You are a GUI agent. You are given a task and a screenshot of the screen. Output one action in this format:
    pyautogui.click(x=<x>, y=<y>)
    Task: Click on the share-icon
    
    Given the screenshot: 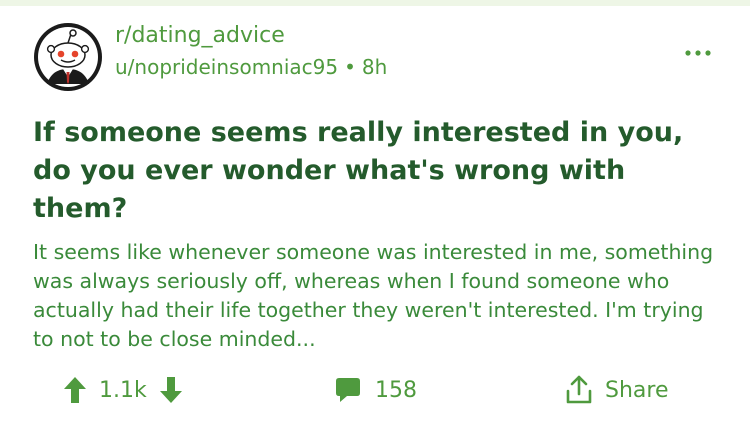 What is the action you would take?
    pyautogui.click(x=579, y=389)
    